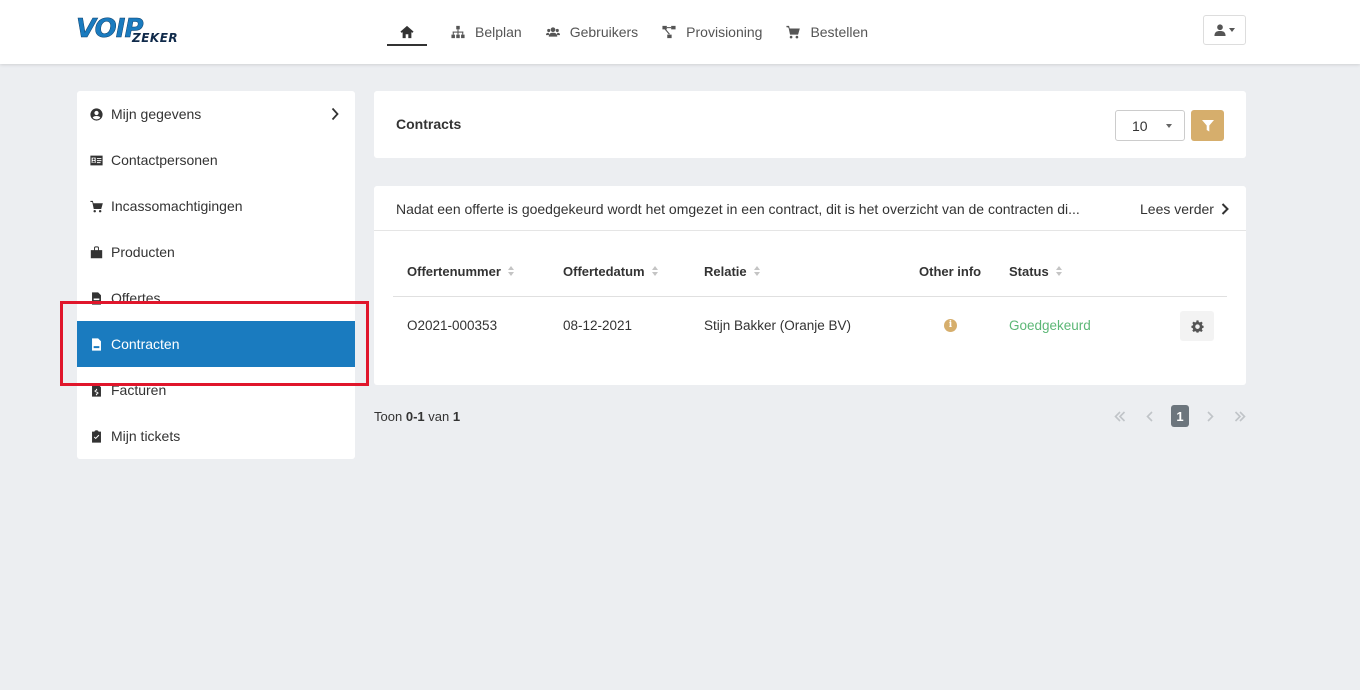 This screenshot has height=690, width=1360. Describe the element at coordinates (598, 325) in the screenshot. I see `cell-offertedatum: 08-12-2021` at that location.